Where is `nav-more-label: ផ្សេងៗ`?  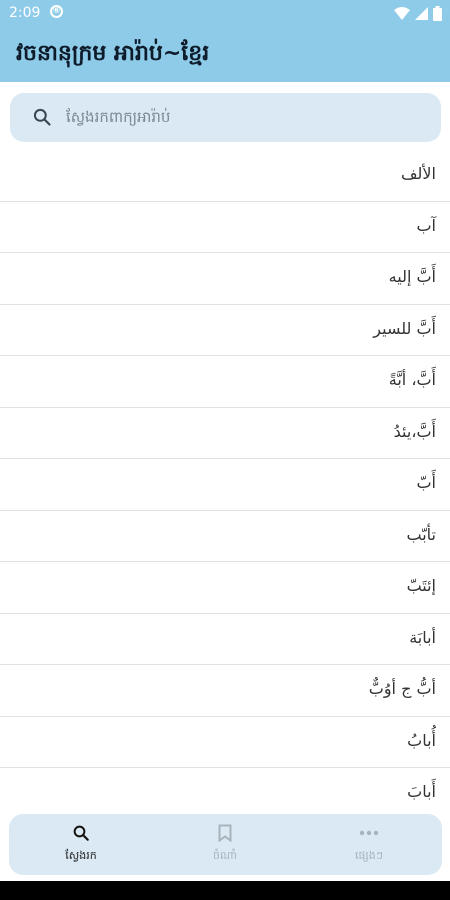
nav-more-label: ផ្សេងៗ is located at coordinates (369, 855).